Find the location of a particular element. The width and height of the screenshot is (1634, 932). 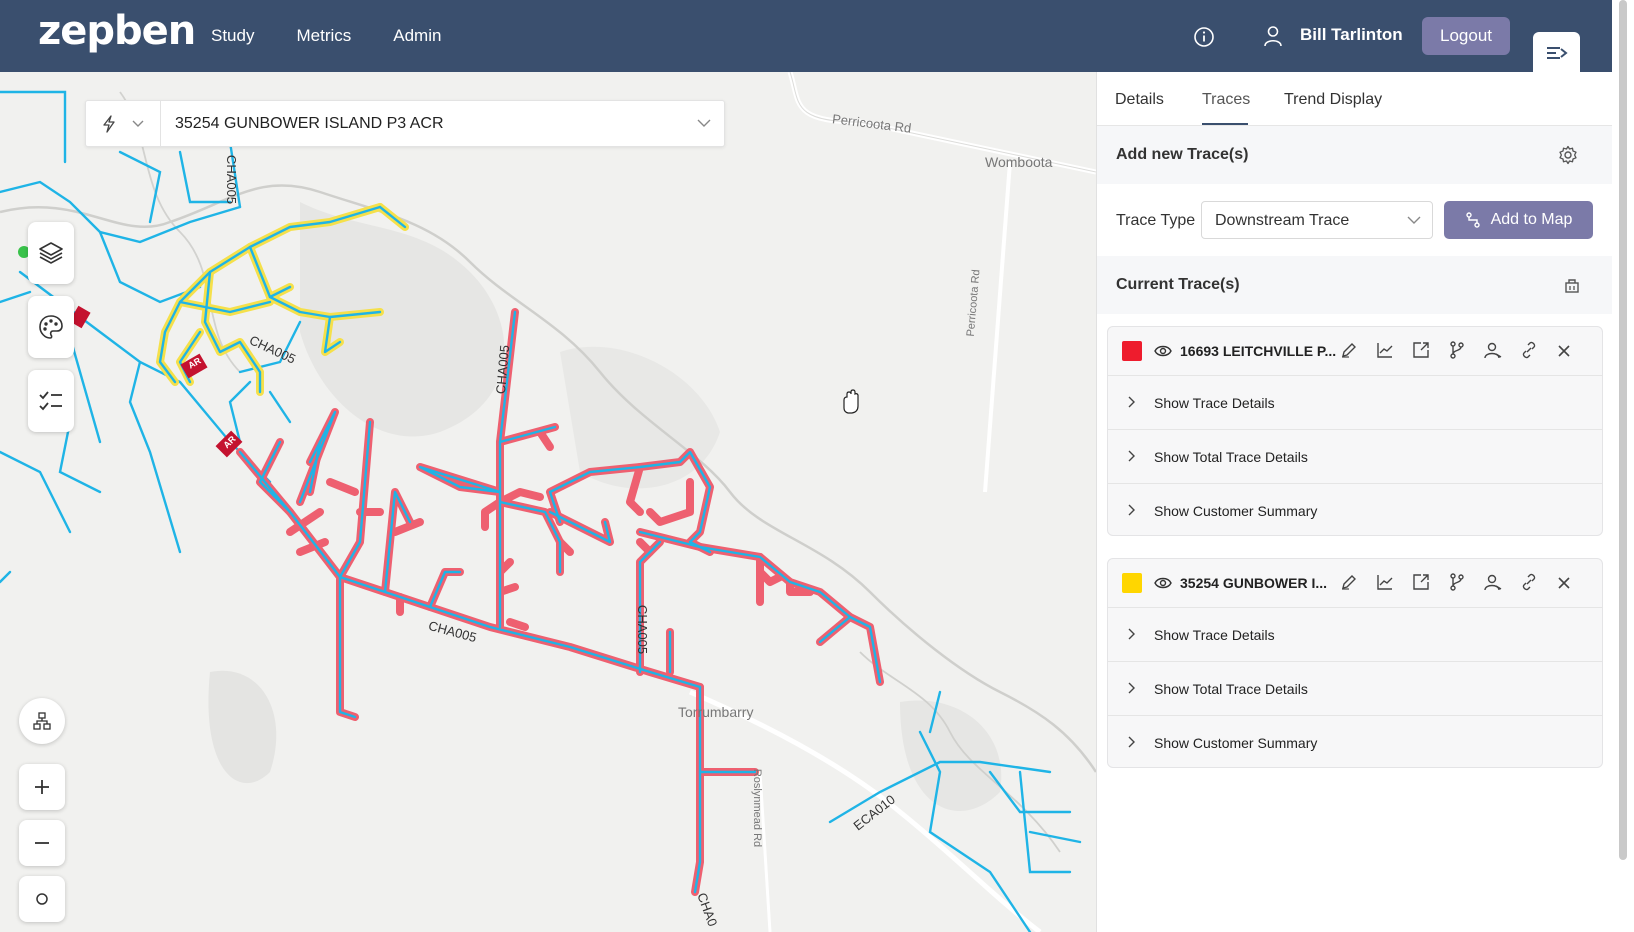

plus-icon is located at coordinates (42, 787).